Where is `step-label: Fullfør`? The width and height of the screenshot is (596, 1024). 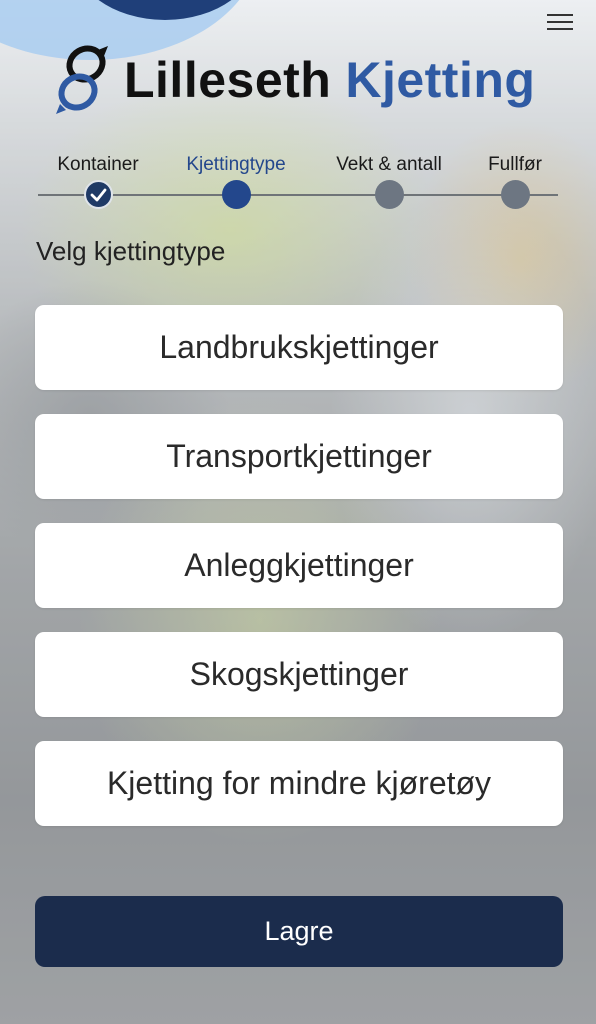 step-label: Fullfør is located at coordinates (515, 164).